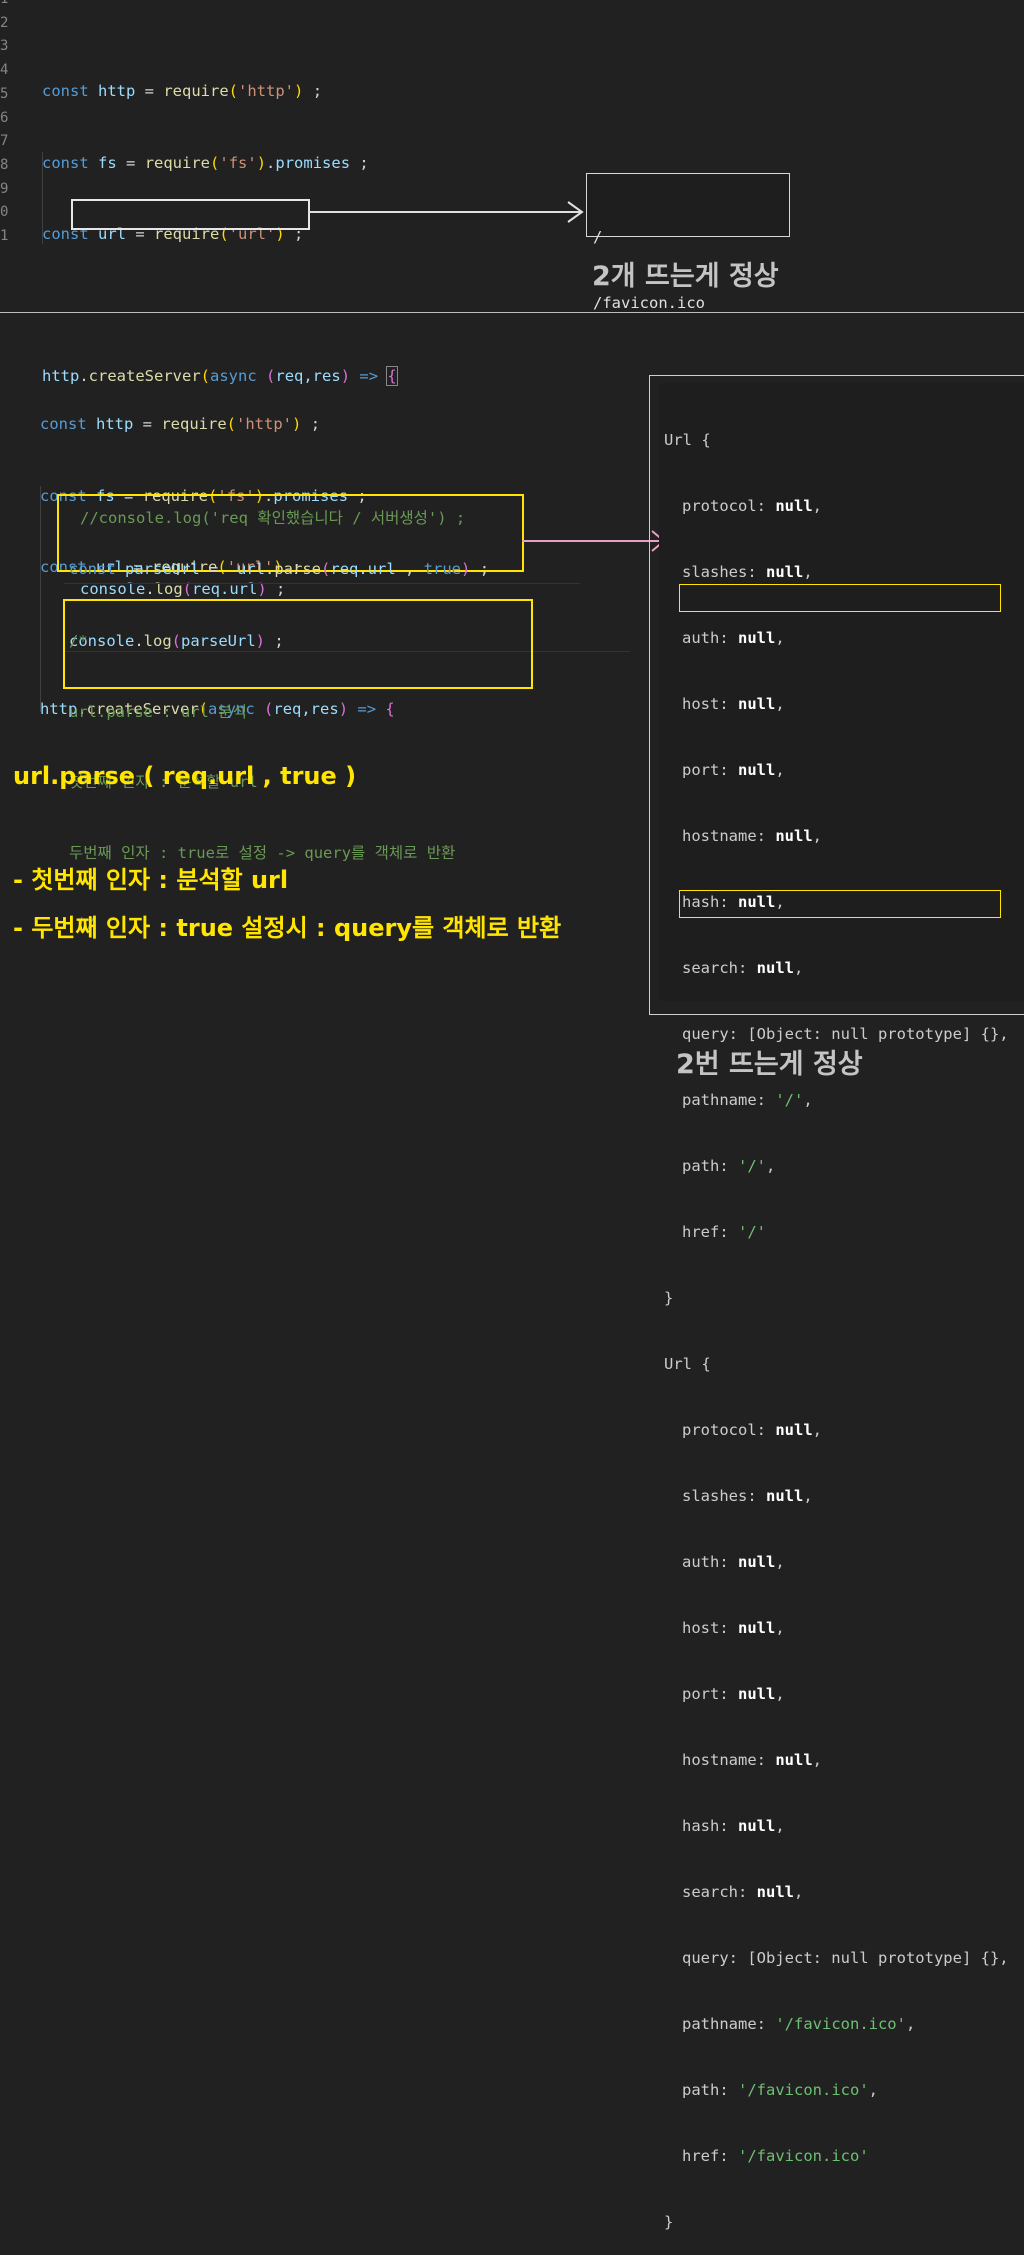  What do you see at coordinates (287, 928) in the screenshot?
I see `notes-item: - 두번째 인자 : true 설정시 : query를 객체로 반환` at bounding box center [287, 928].